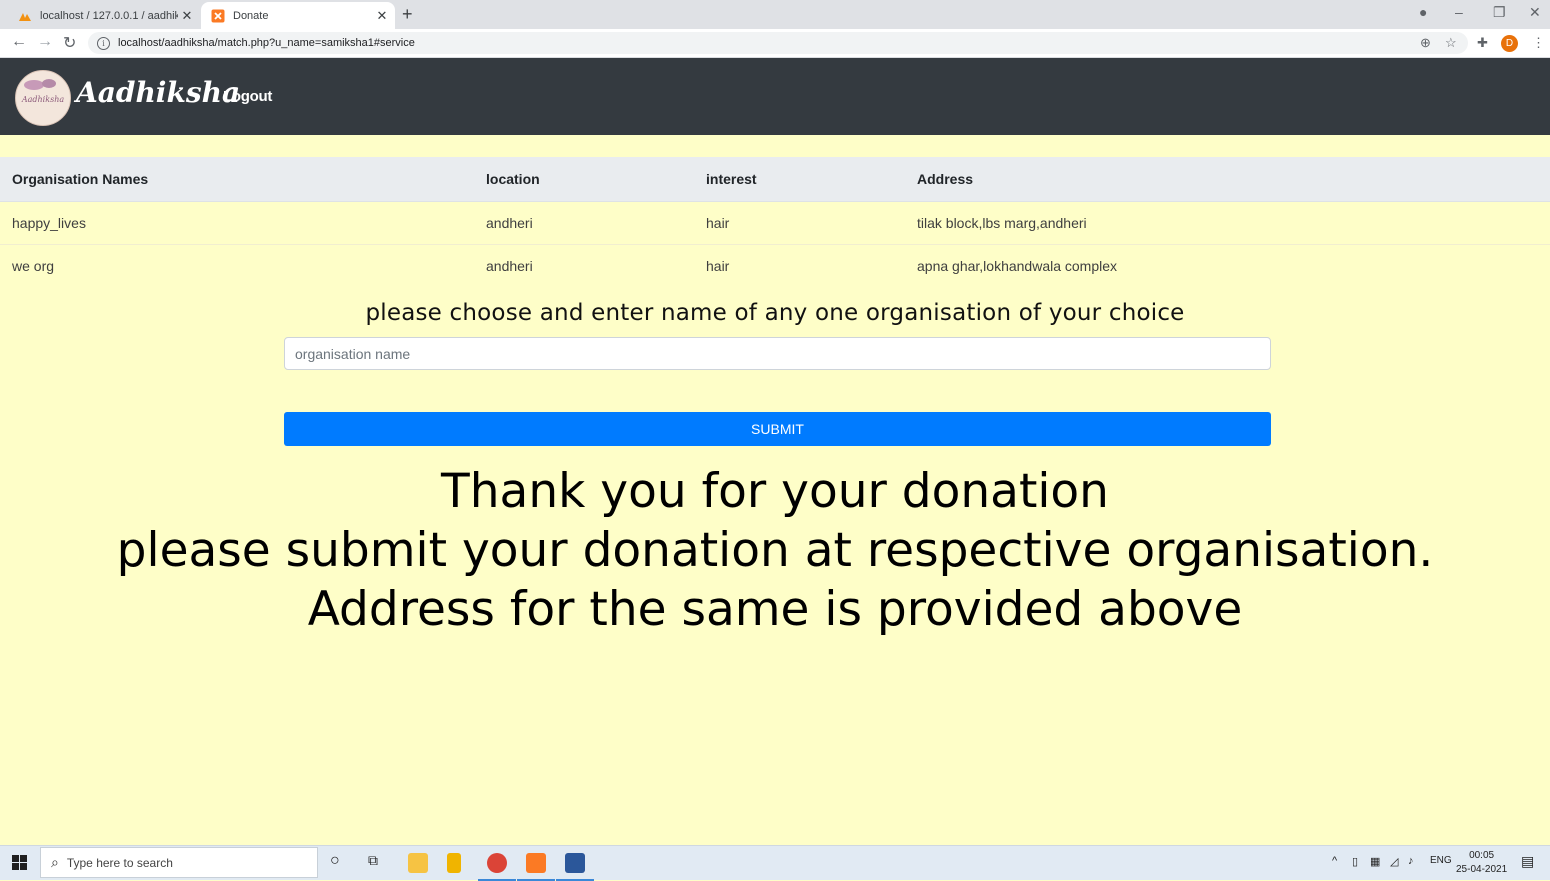 The image size is (1550, 881). What do you see at coordinates (777, 429) in the screenshot?
I see `submit-button: SUBMIT` at bounding box center [777, 429].